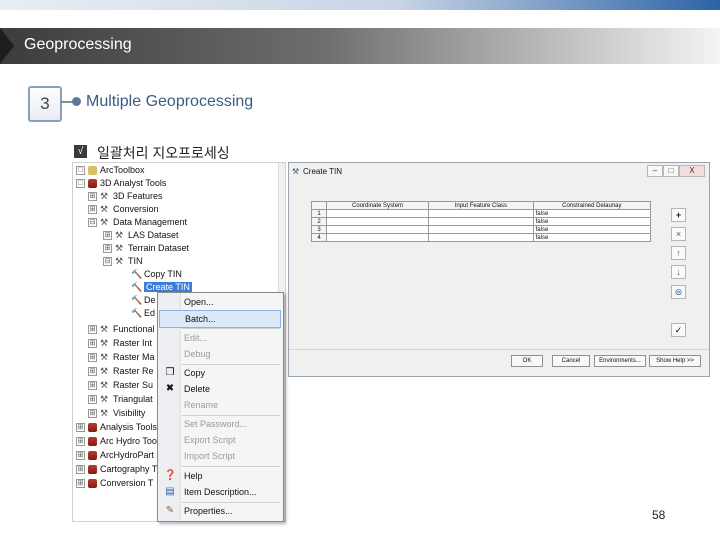 This screenshot has height=540, width=720. I want to click on tree-item-las-dataset: ⊞ ⚒ LAS Dataset, so click(141, 235).